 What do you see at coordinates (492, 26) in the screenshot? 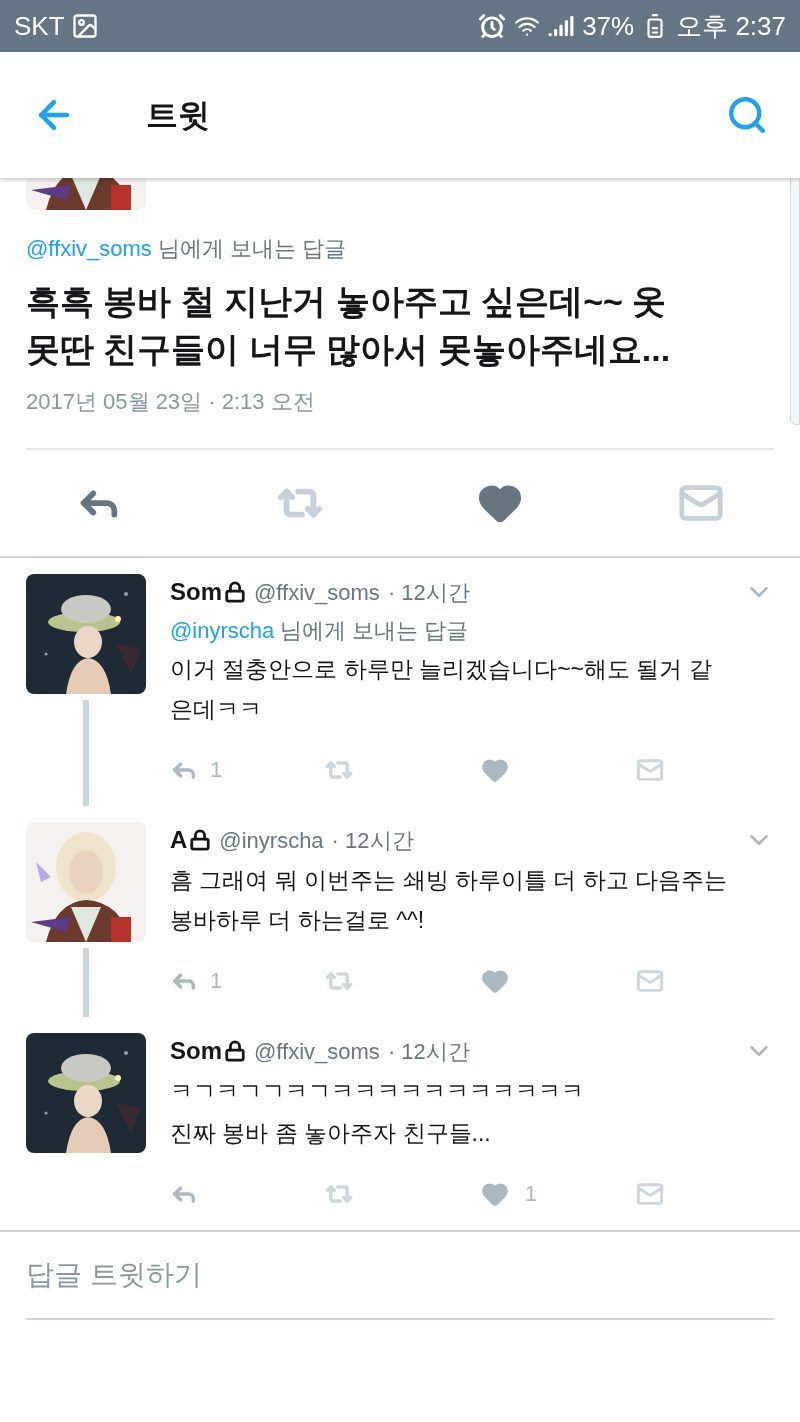
I see `alarm-icon` at bounding box center [492, 26].